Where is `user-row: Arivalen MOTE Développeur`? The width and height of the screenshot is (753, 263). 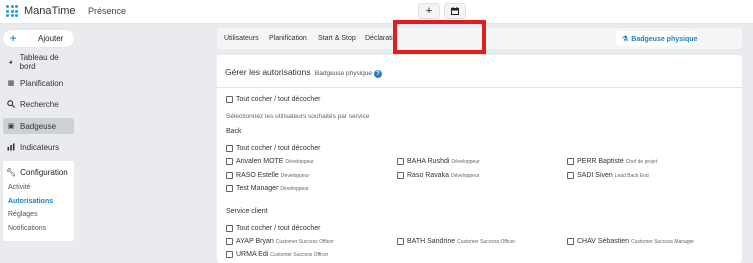
user-row: Arivalen MOTE Développeur is located at coordinates (270, 161).